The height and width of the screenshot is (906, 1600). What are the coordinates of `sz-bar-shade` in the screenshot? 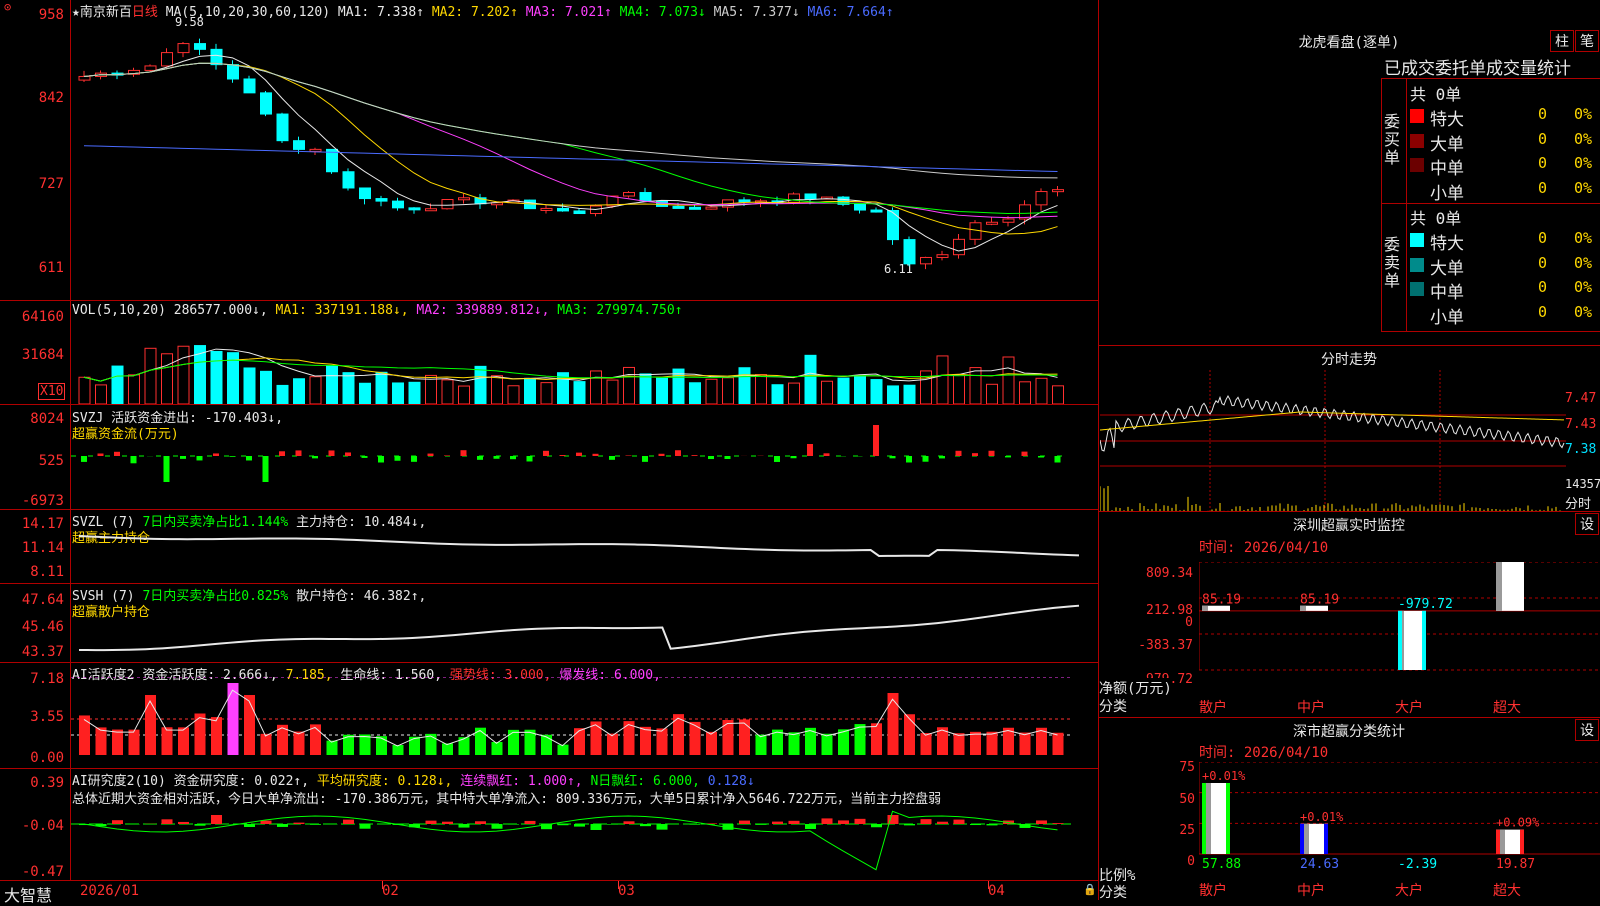 It's located at (1499, 586).